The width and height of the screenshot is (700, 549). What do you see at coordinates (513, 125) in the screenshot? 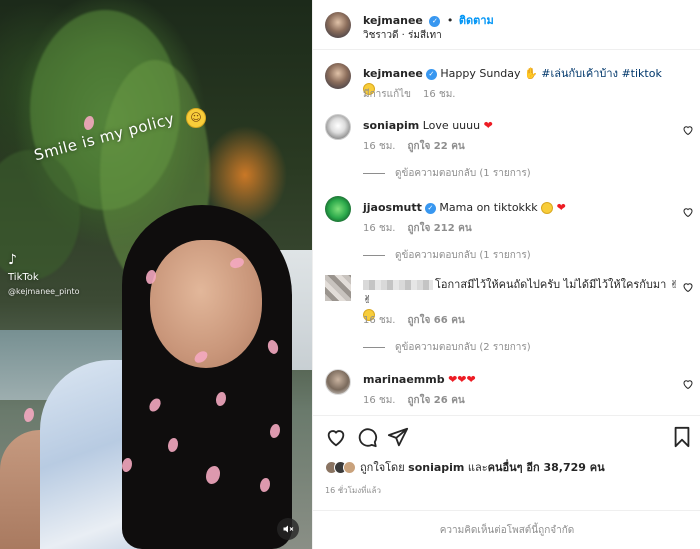
I see `comment-text-line: soniapim Love uuuu ❤` at bounding box center [513, 125].